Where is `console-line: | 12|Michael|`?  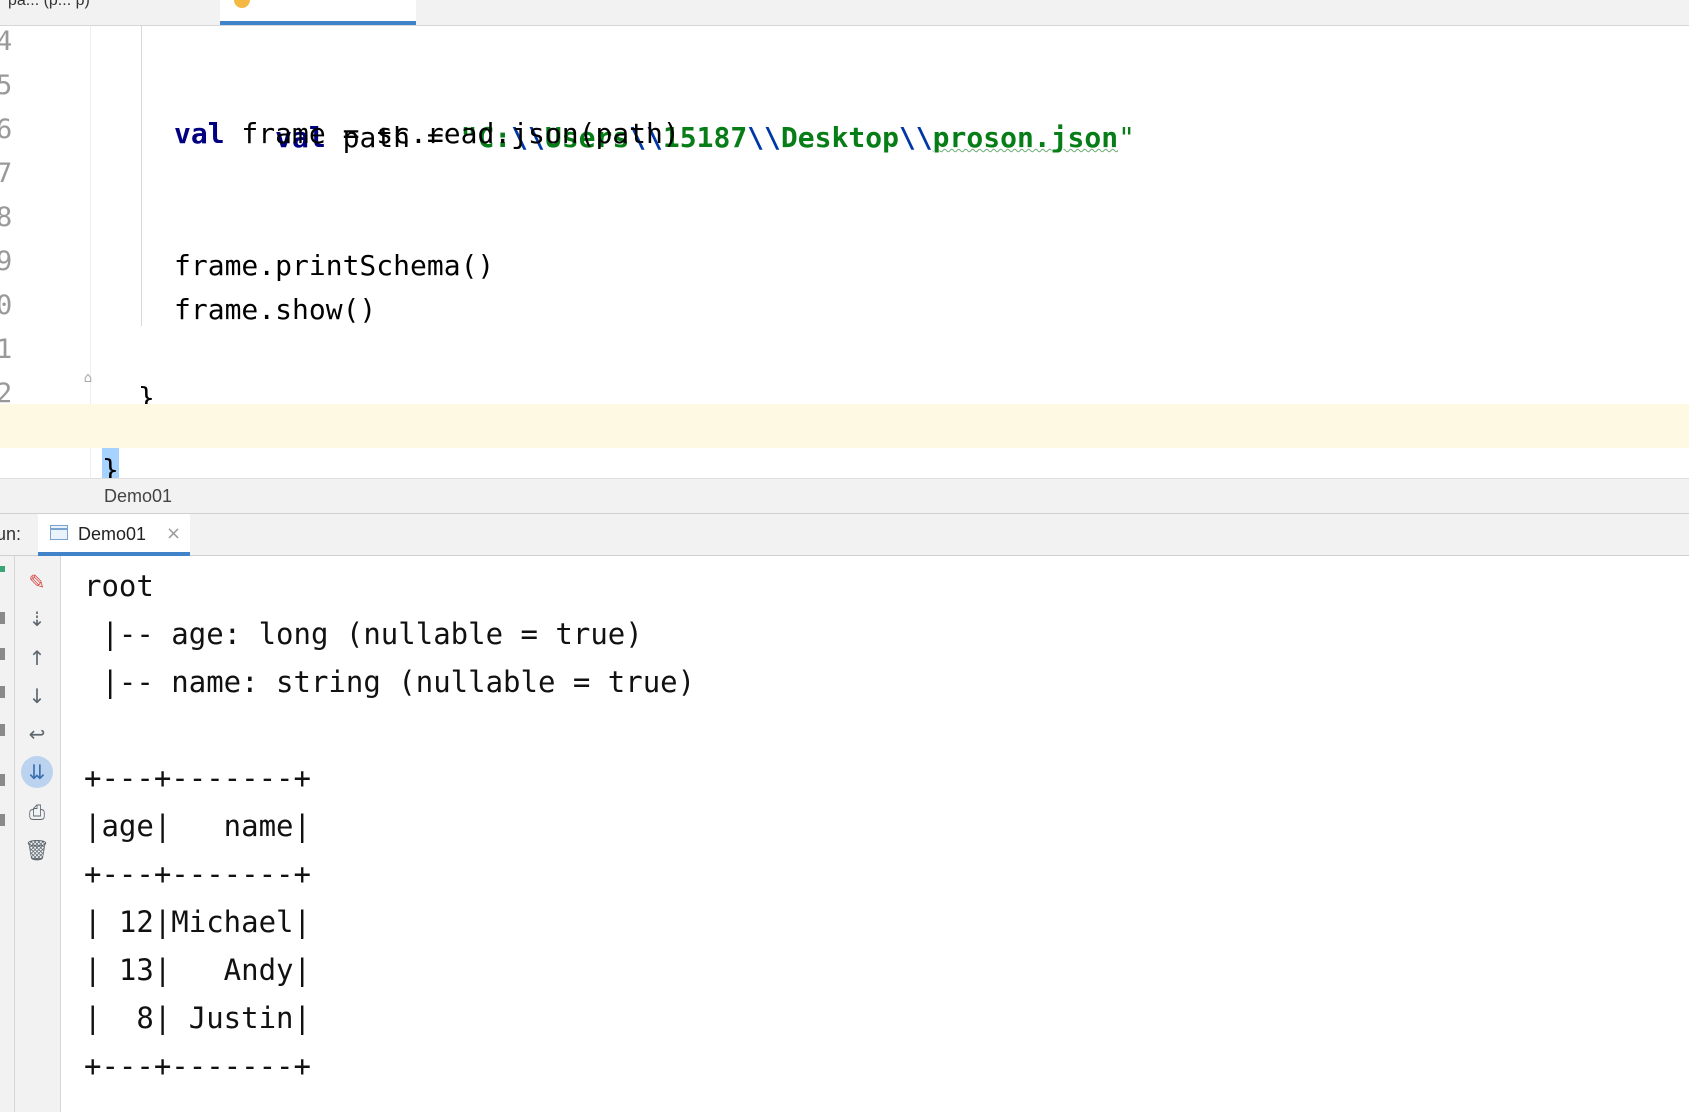 console-line: | 12|Michael| is located at coordinates (197, 922).